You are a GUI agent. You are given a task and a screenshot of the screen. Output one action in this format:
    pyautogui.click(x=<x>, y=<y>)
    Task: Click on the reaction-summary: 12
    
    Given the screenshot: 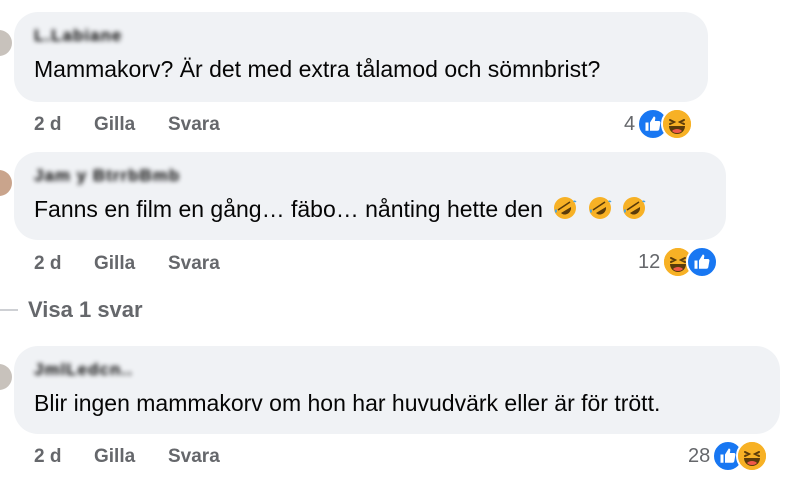 What is the action you would take?
    pyautogui.click(x=678, y=262)
    